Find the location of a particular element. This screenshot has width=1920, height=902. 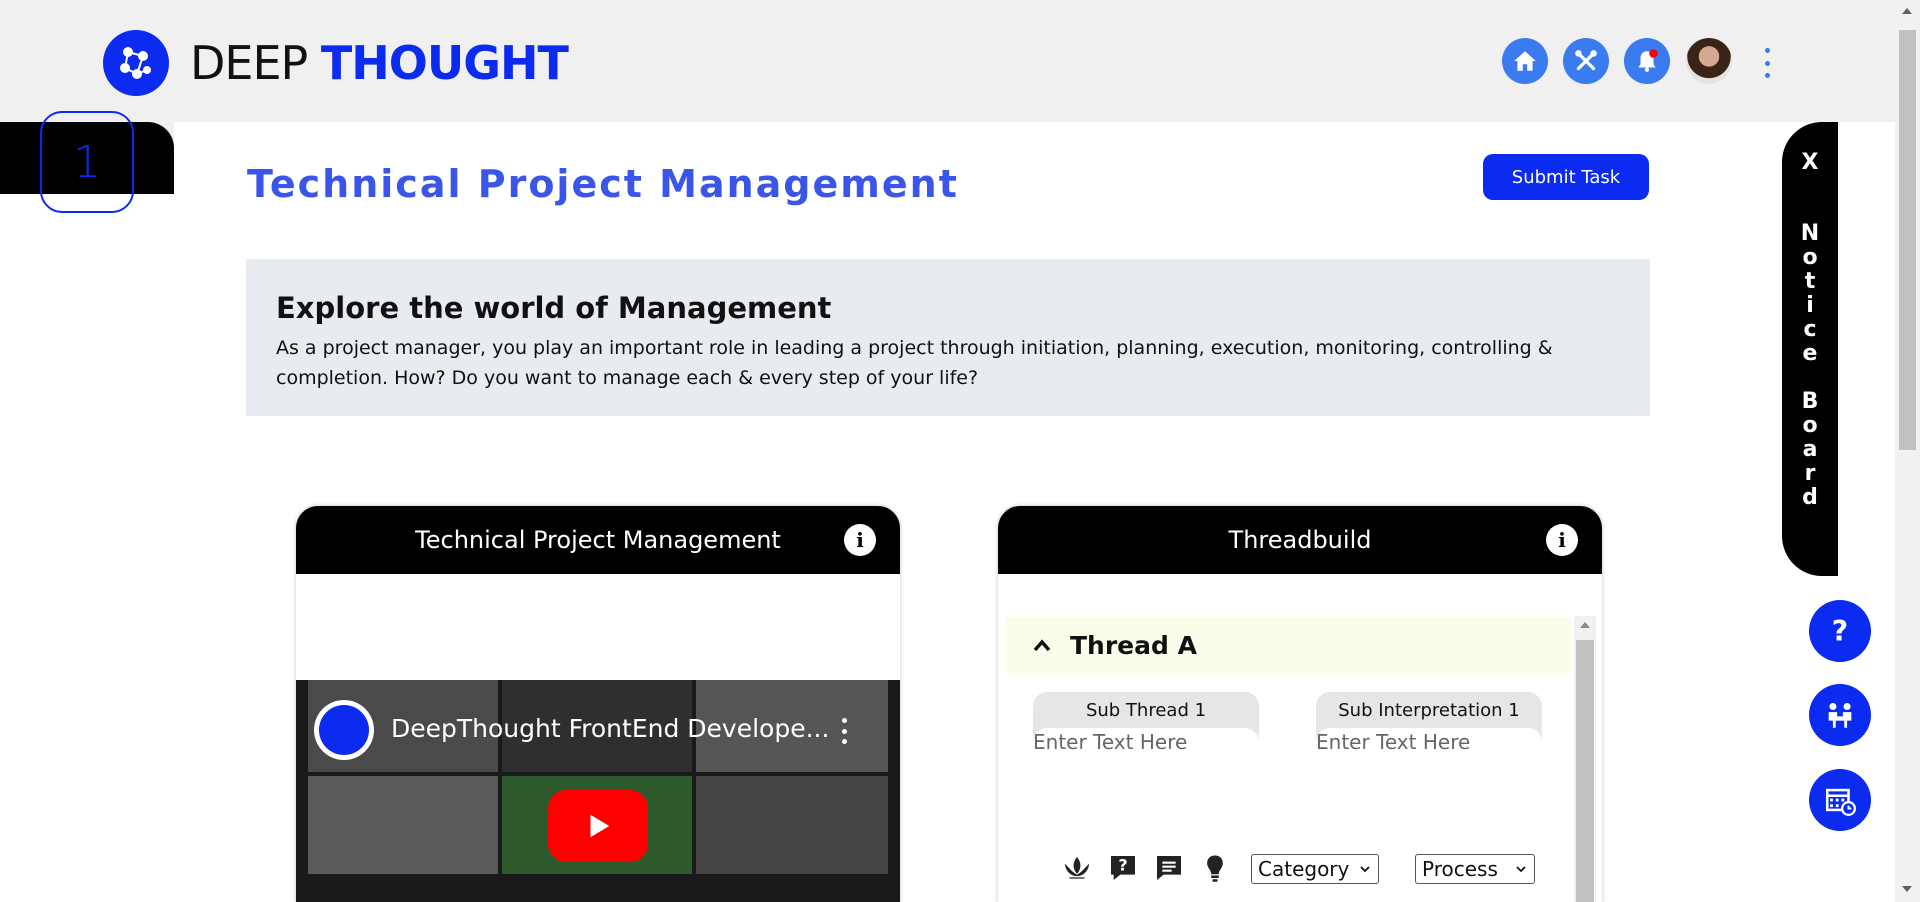

help-icon: ? is located at coordinates (1840, 631).